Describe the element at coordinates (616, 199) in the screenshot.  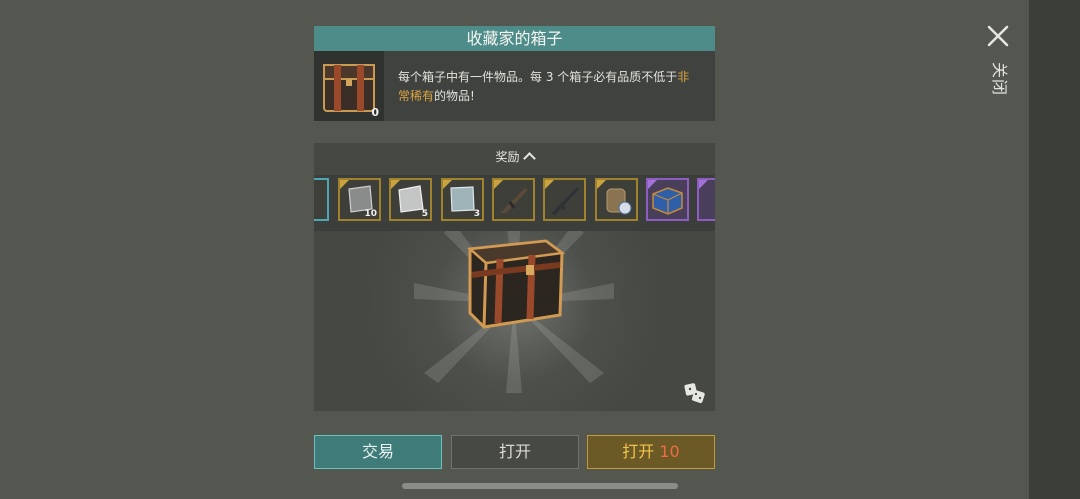
I see `reward-slot-backpack` at that location.